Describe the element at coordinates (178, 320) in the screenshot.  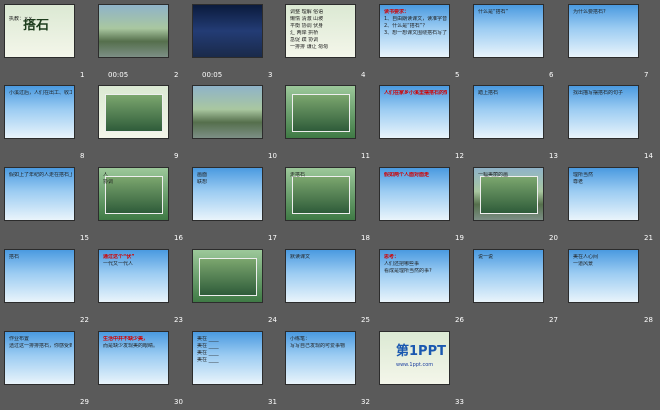
I see `slide-number: 23` at that location.